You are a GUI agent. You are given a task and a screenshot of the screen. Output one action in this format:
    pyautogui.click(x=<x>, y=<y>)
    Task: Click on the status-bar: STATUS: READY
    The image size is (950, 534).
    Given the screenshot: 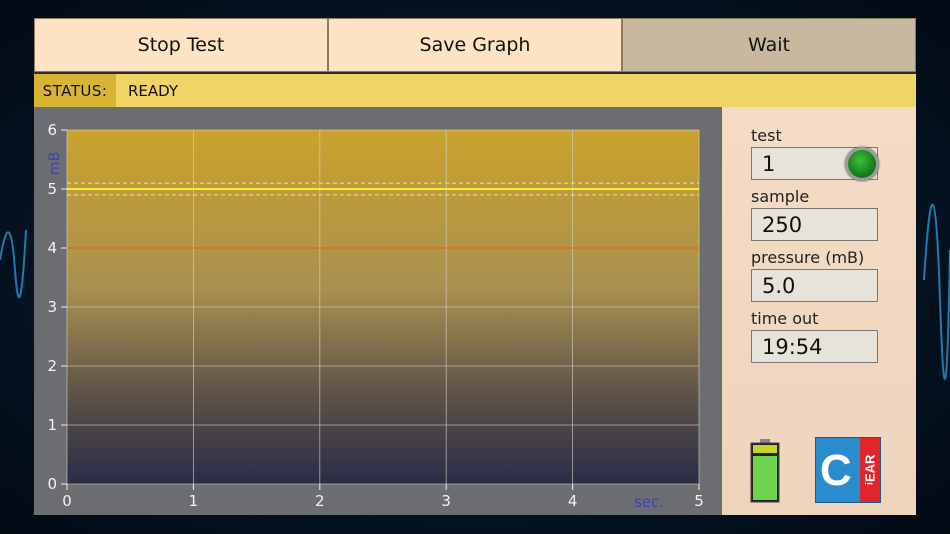 What is the action you would take?
    pyautogui.click(x=475, y=90)
    